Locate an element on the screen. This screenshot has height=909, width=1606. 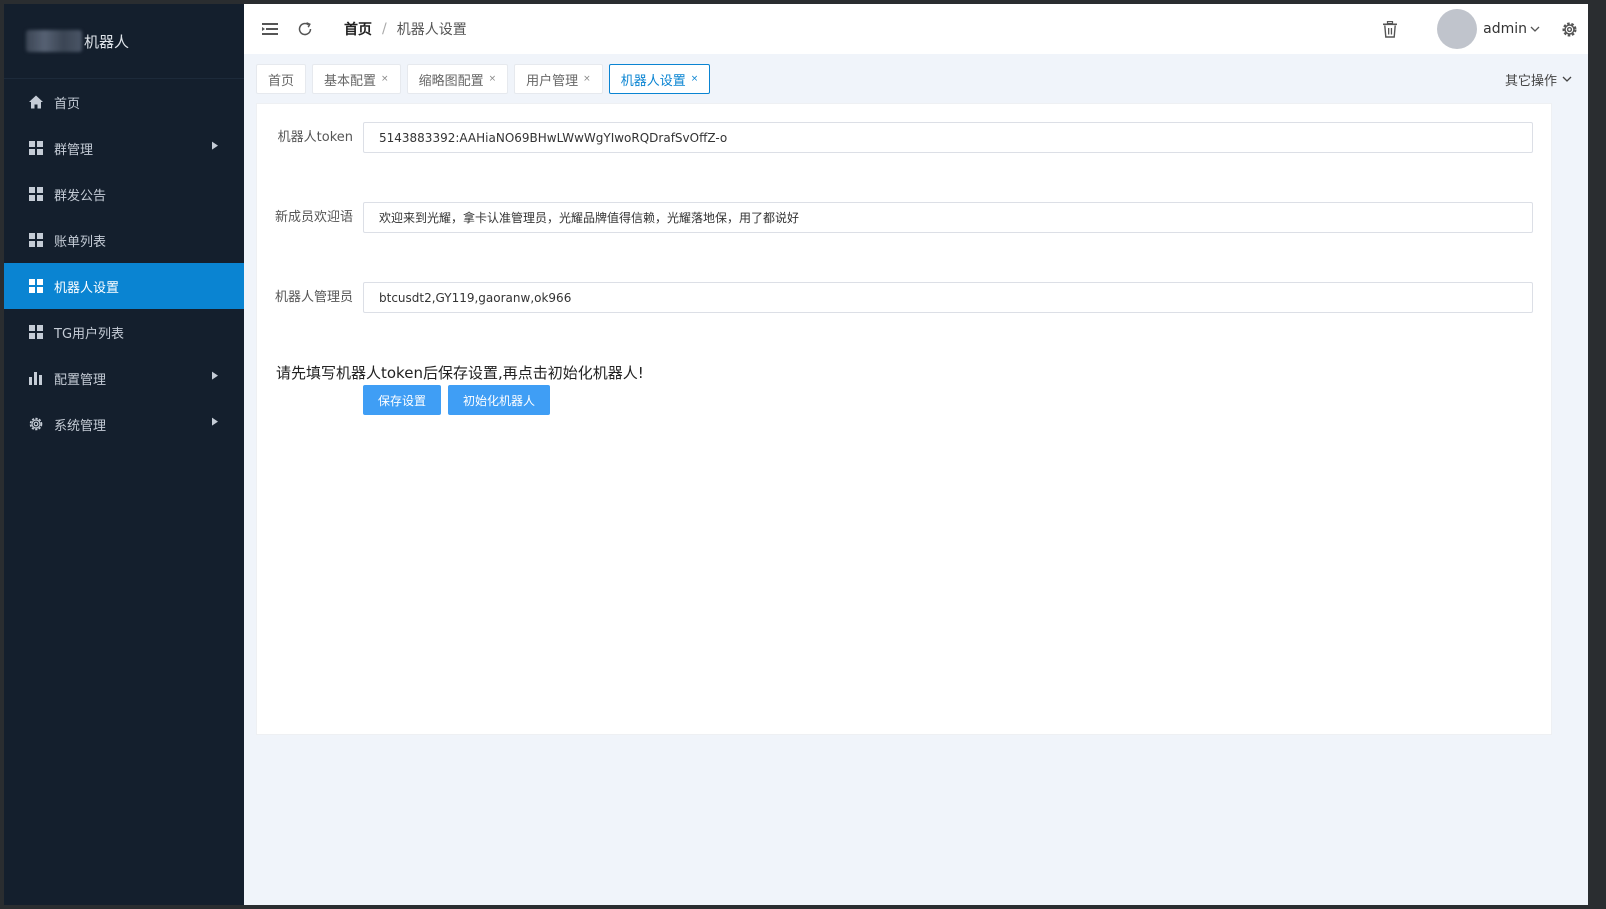
save-button: 保存设置 is located at coordinates (402, 400).